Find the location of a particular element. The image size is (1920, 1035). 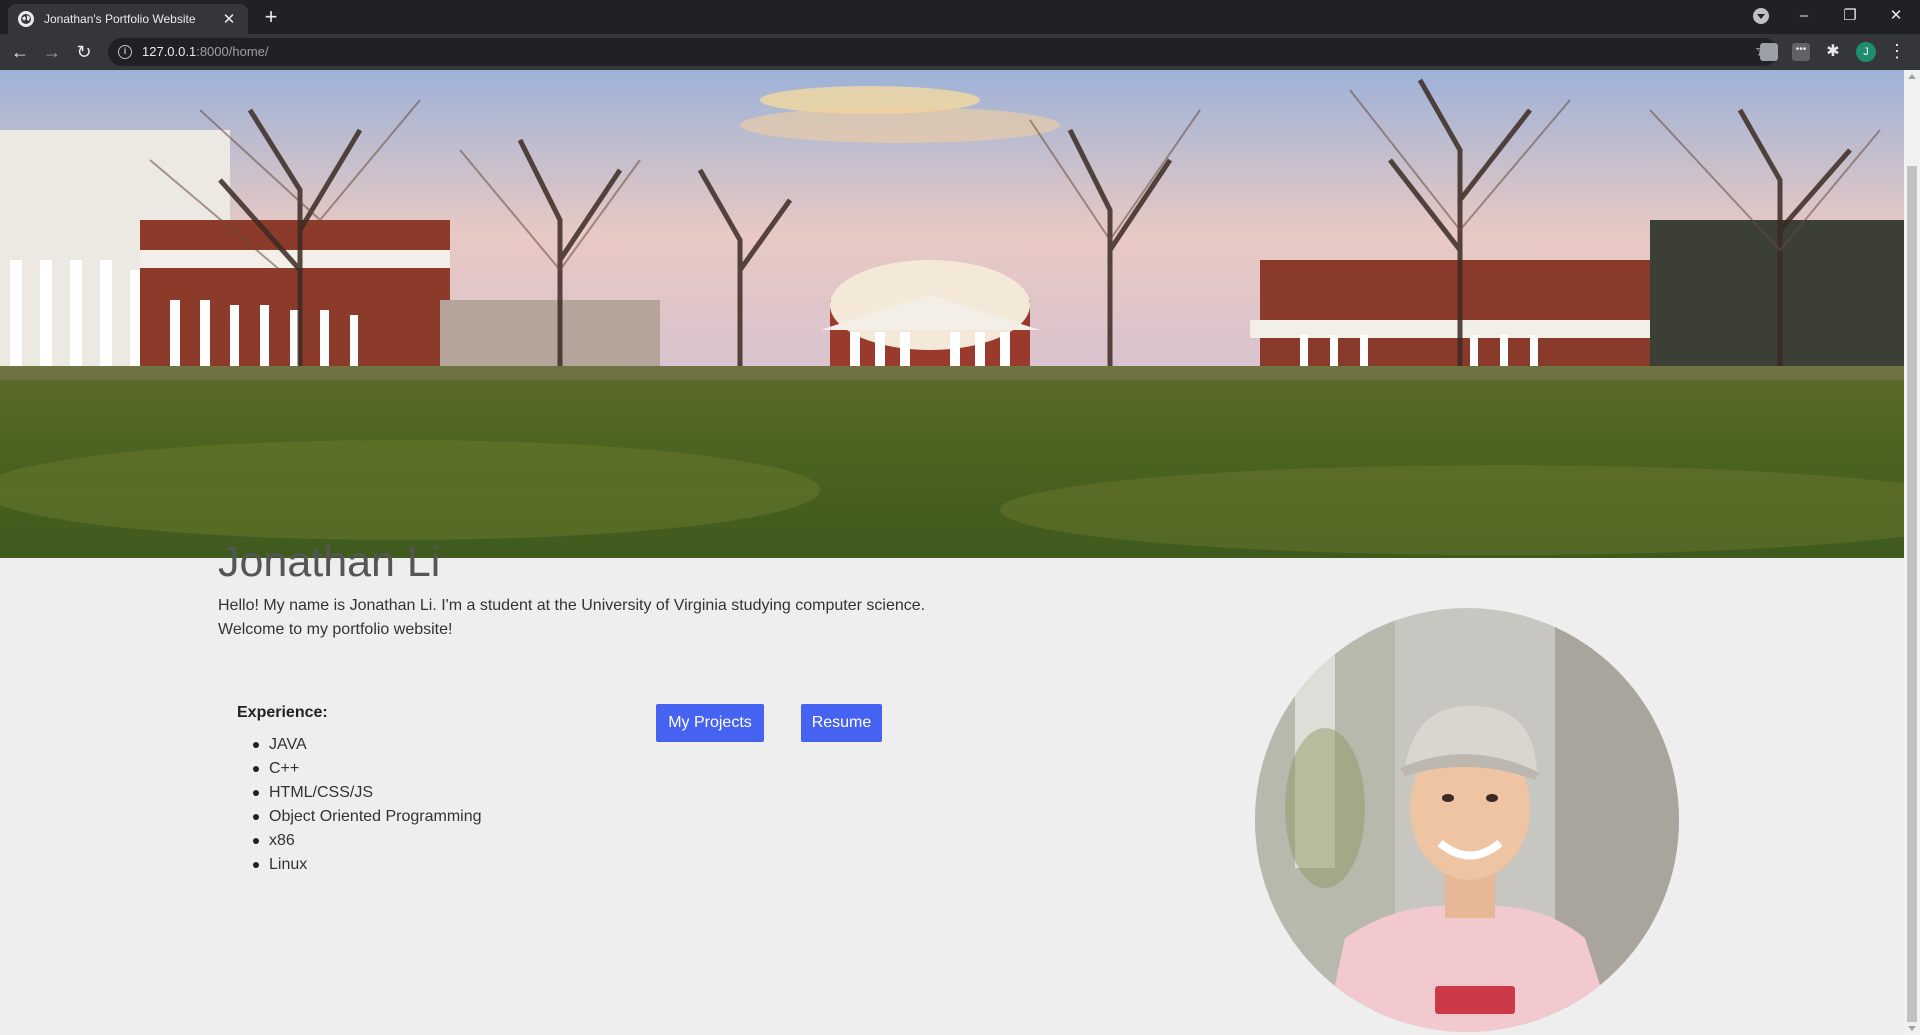

profile-photo is located at coordinates (1467, 820).